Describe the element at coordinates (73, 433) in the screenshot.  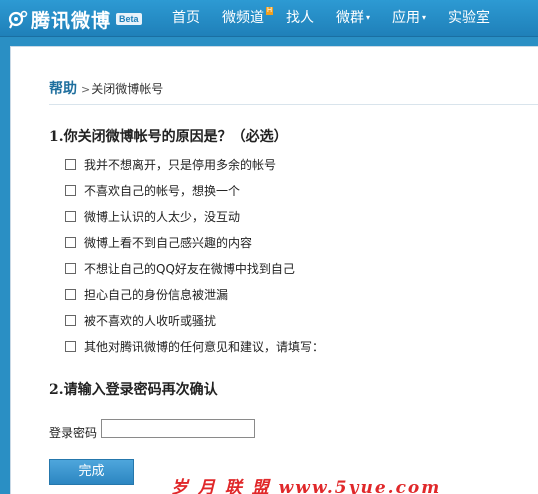
I see `password-label: 登录密码` at that location.